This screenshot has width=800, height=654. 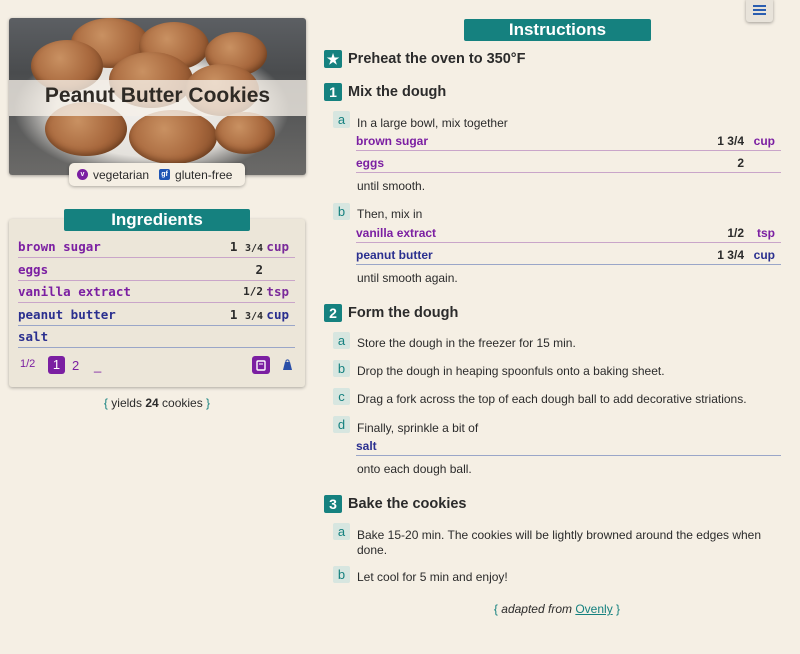 I want to click on step-3: 3 Bake the cookies, so click(x=395, y=504).